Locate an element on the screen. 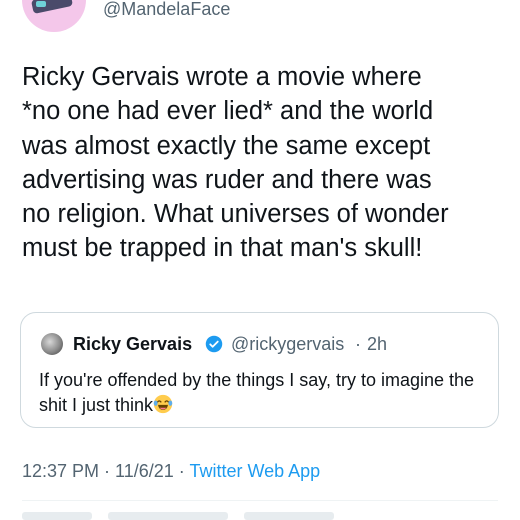 This screenshot has width=520, height=520. face-with-tears-of-joy-icon is located at coordinates (163, 404).